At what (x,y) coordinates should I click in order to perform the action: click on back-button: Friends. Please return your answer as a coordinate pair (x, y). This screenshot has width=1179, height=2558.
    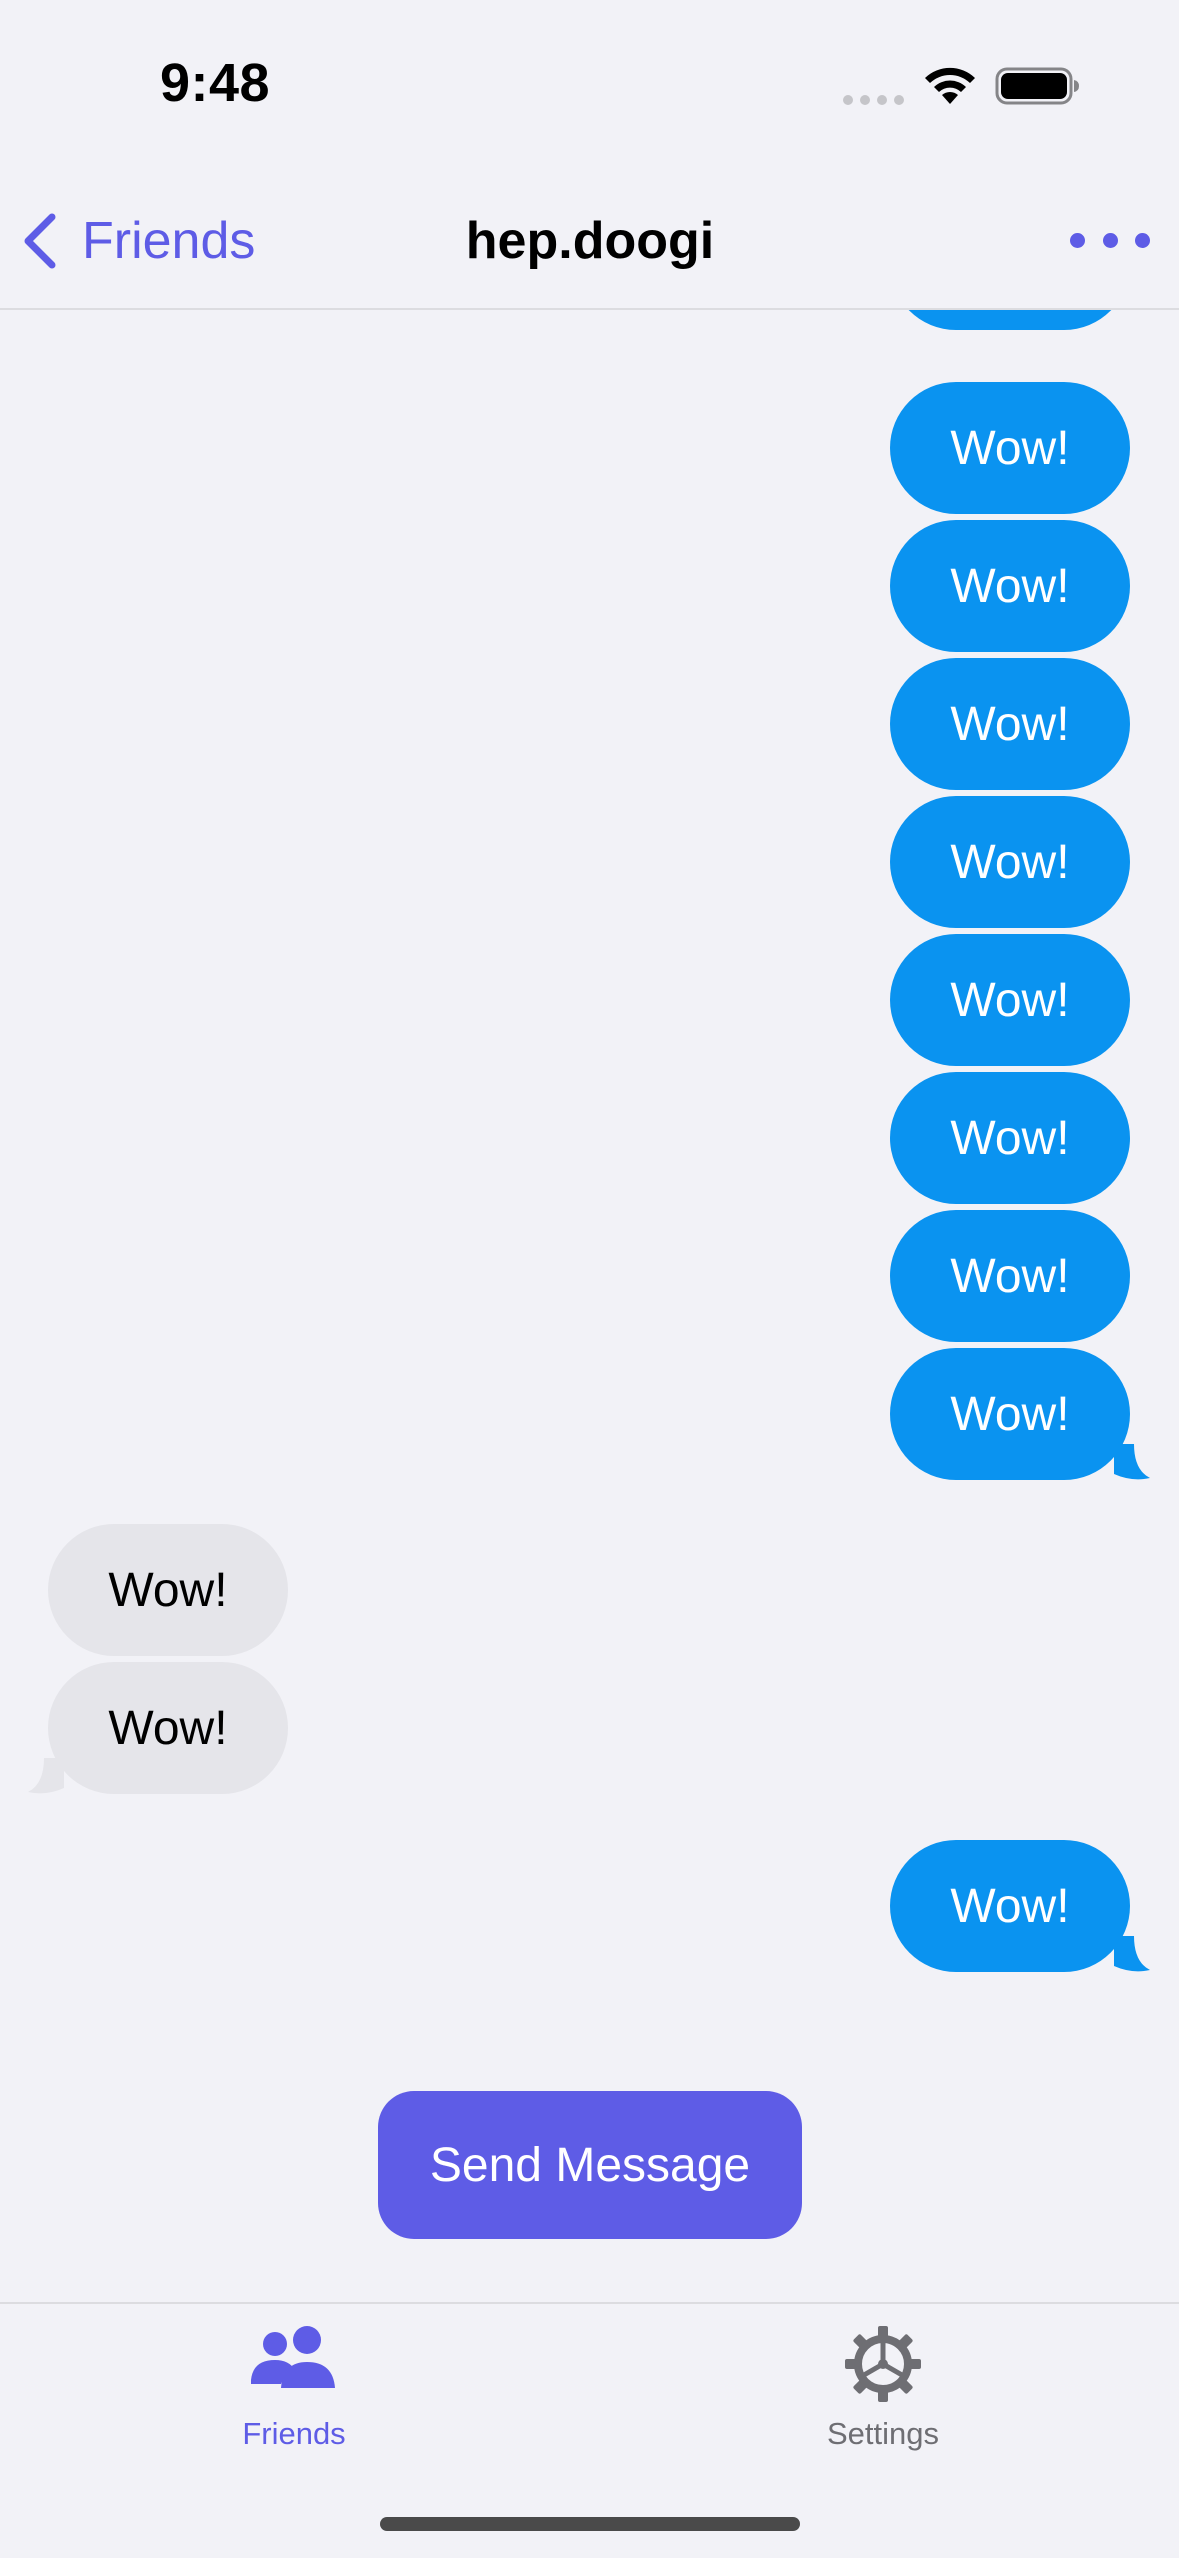
    Looking at the image, I should click on (137, 241).